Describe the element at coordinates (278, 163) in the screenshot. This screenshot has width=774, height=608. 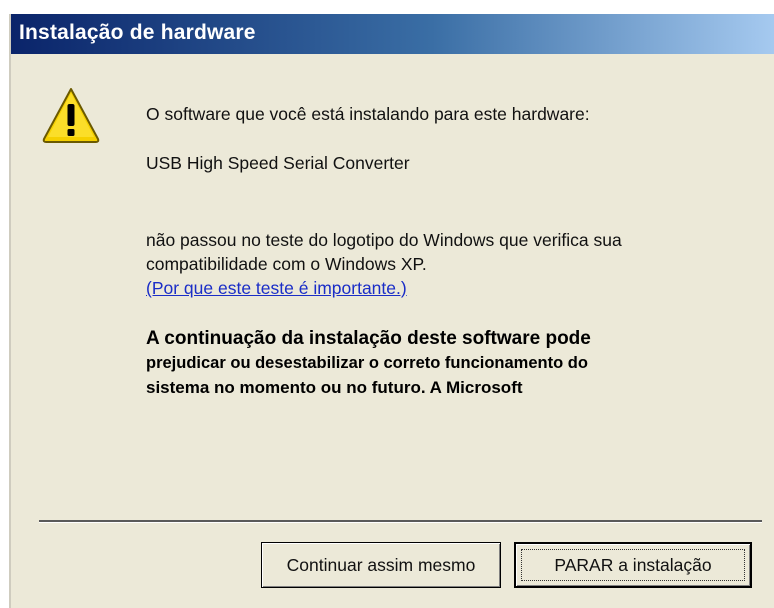
I see `device-name: USB High Speed Serial Converter` at that location.